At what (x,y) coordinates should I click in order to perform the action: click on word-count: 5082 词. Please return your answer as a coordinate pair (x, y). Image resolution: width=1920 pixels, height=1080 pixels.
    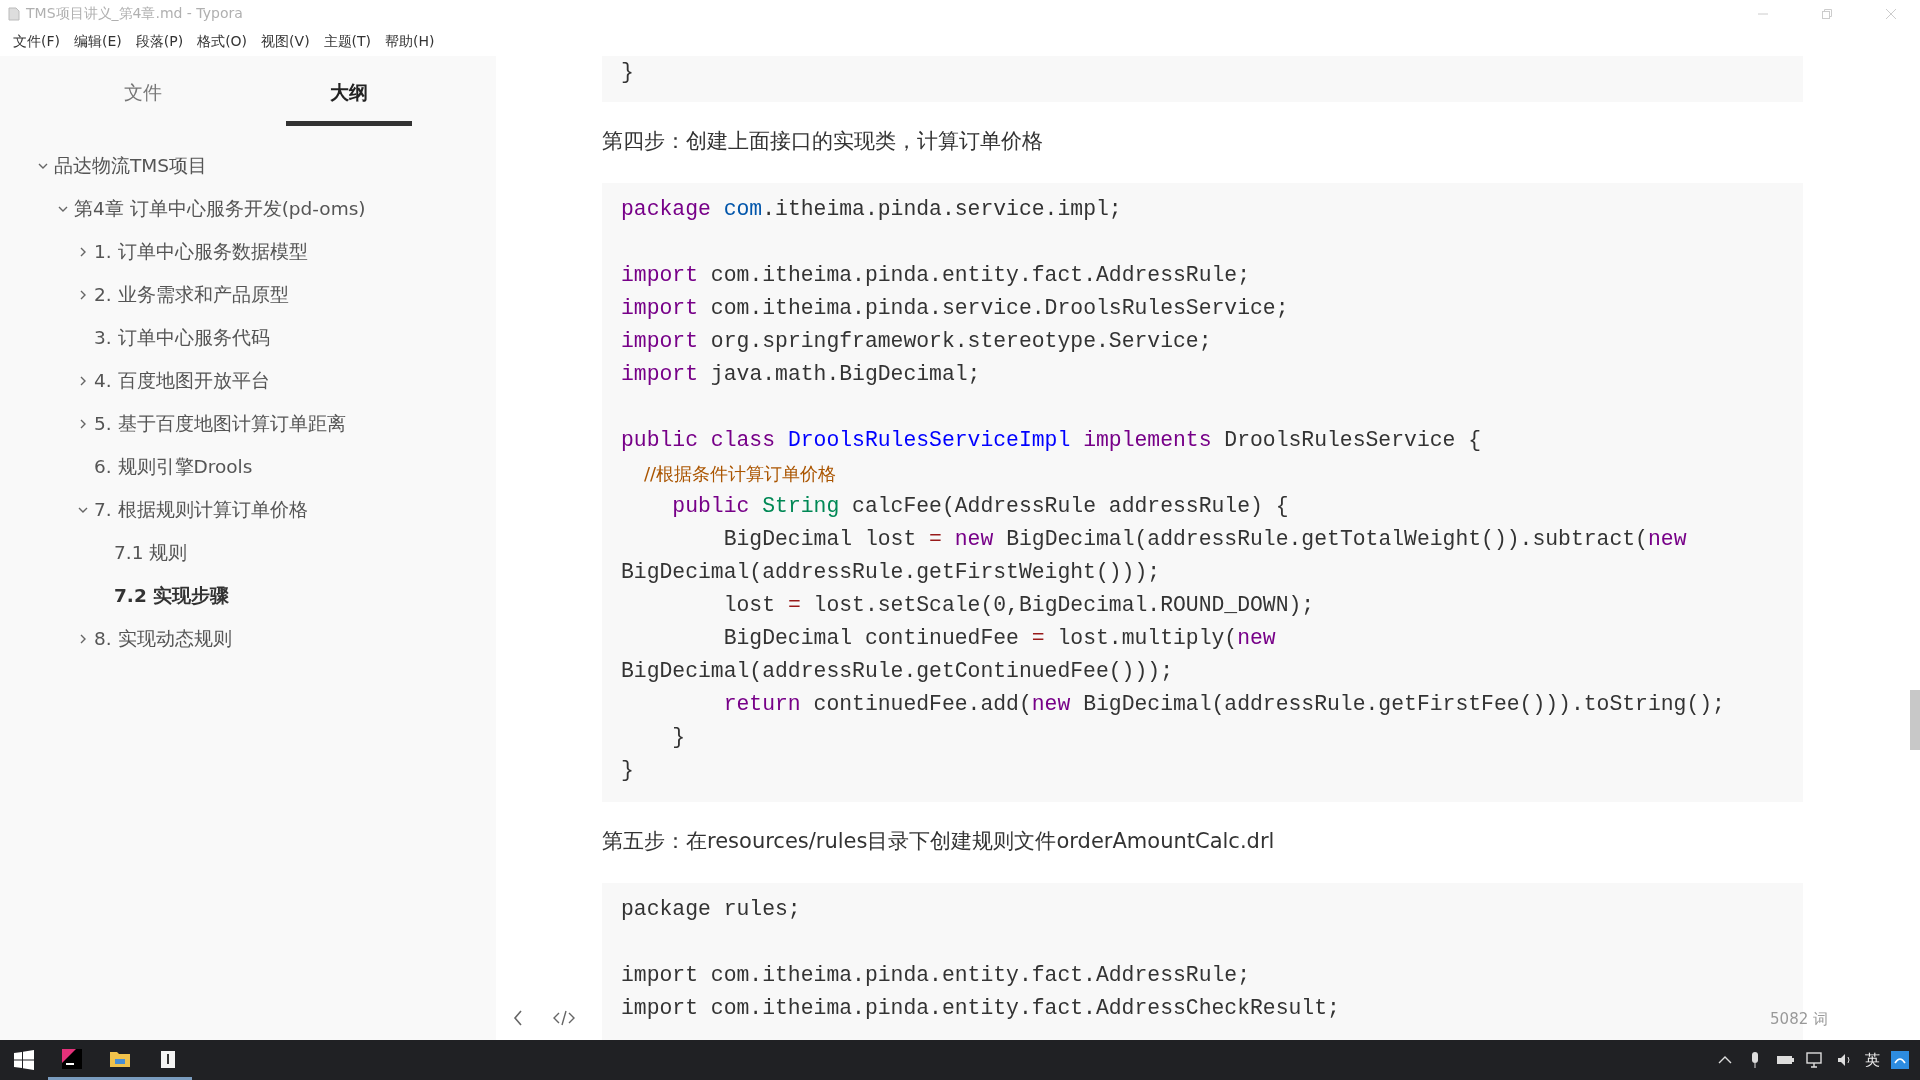
    Looking at the image, I should click on (1799, 1019).